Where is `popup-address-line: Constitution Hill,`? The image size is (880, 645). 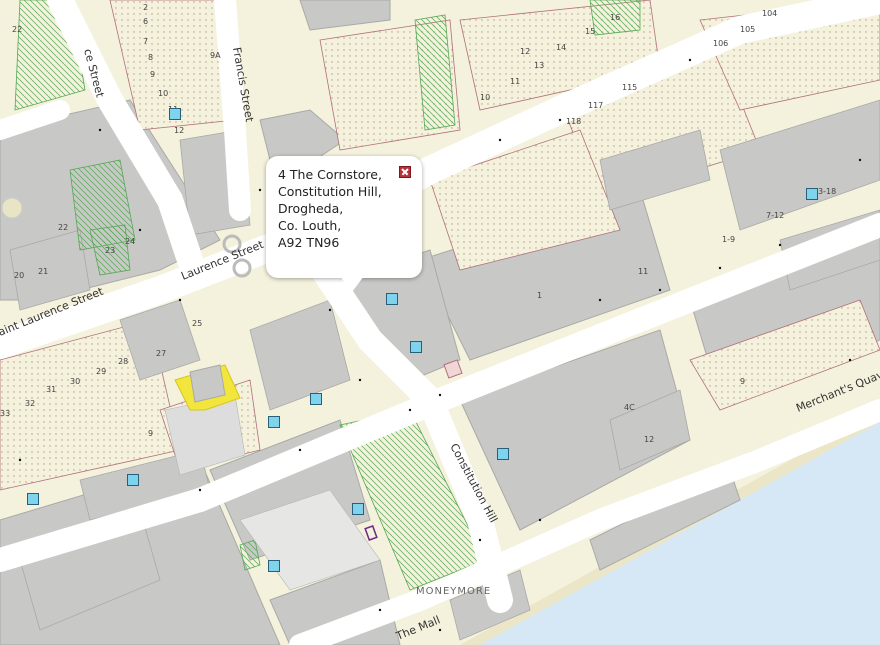 popup-address-line: Constitution Hill, is located at coordinates (330, 191).